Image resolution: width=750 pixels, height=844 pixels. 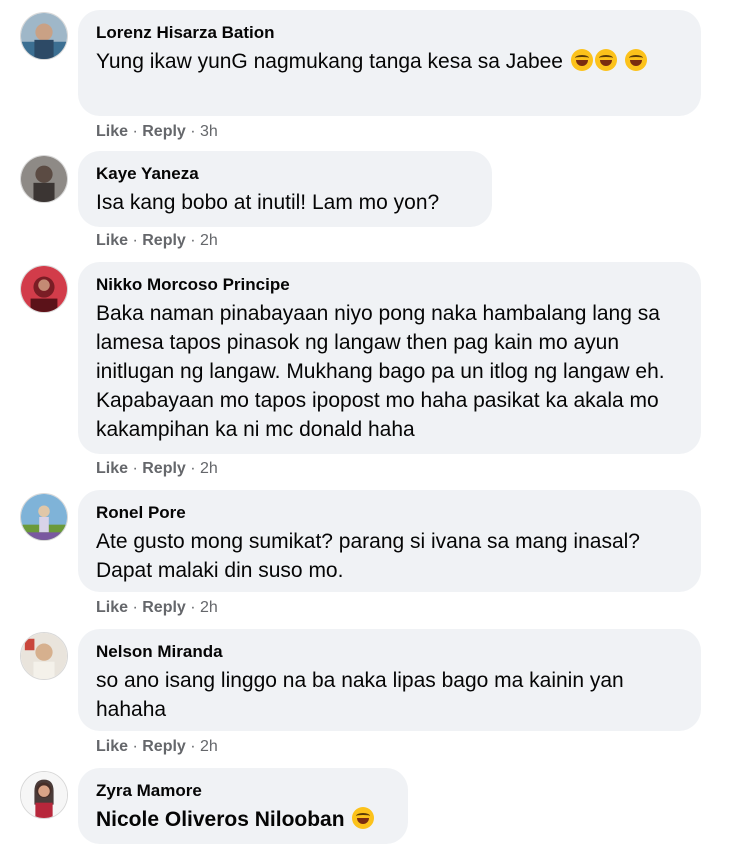 I want to click on comment-author: Nikko Morcoso Principe, so click(x=389, y=285).